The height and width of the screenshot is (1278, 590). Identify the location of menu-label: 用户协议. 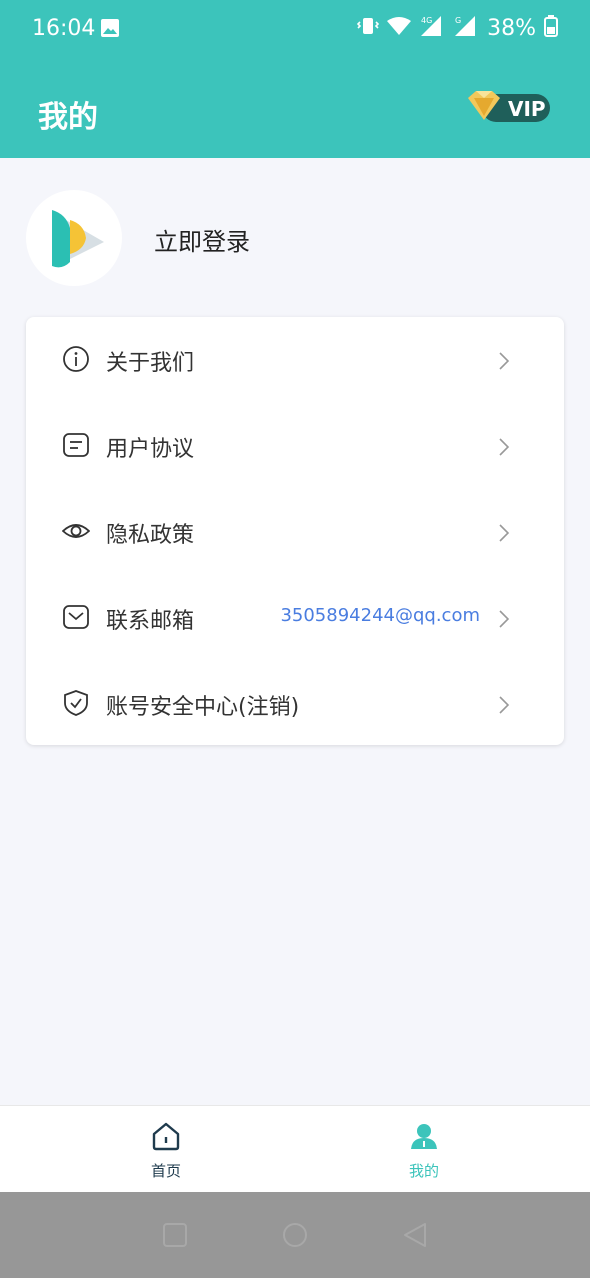
(150, 449).